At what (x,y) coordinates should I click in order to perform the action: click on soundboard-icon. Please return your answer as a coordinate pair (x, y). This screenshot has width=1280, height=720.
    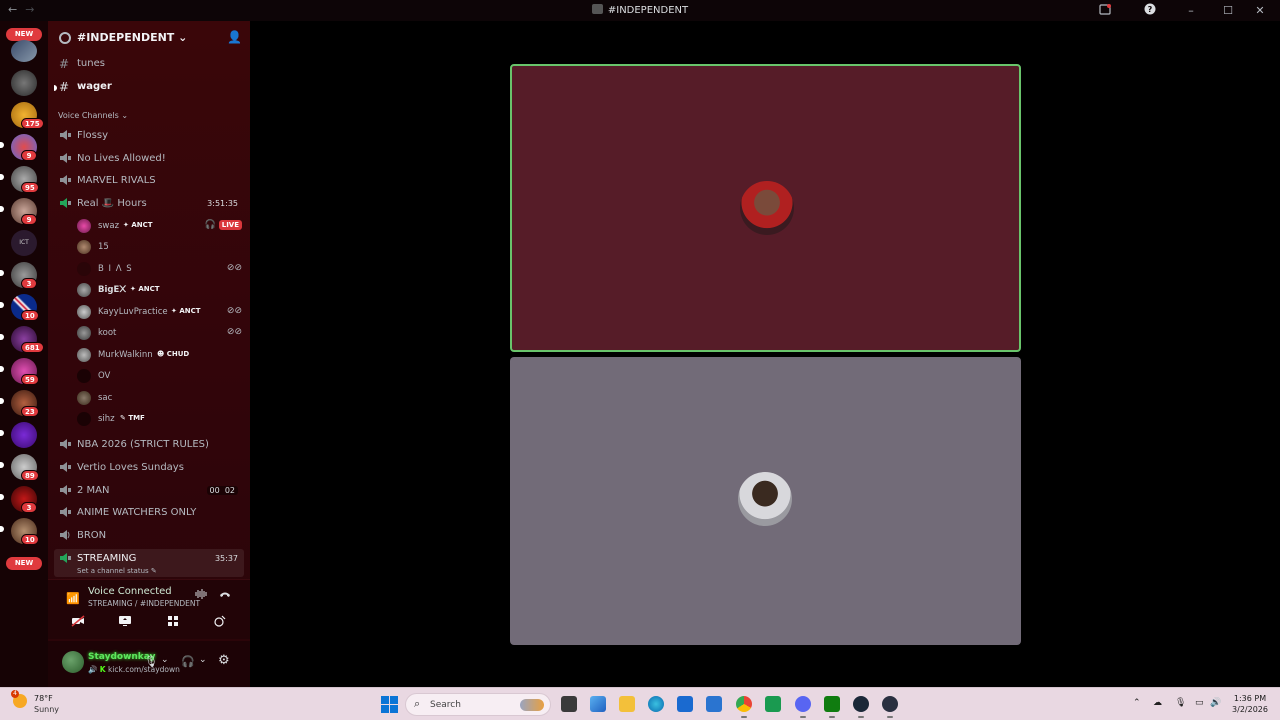
    Looking at the image, I should click on (220, 624).